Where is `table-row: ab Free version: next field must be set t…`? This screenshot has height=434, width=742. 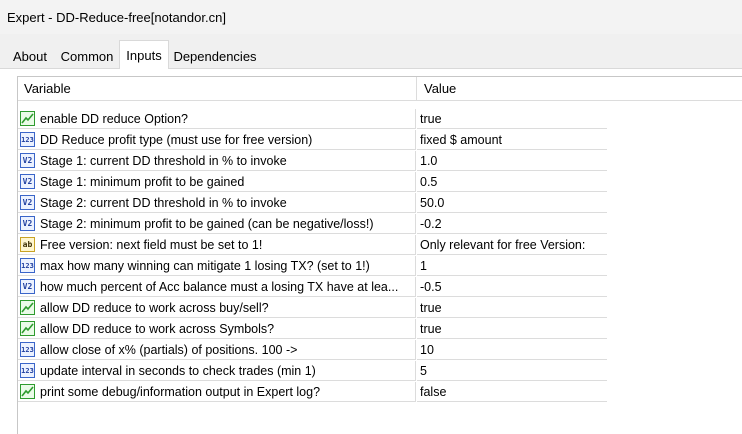 table-row: ab Free version: next field must be set t… is located at coordinates (380, 245).